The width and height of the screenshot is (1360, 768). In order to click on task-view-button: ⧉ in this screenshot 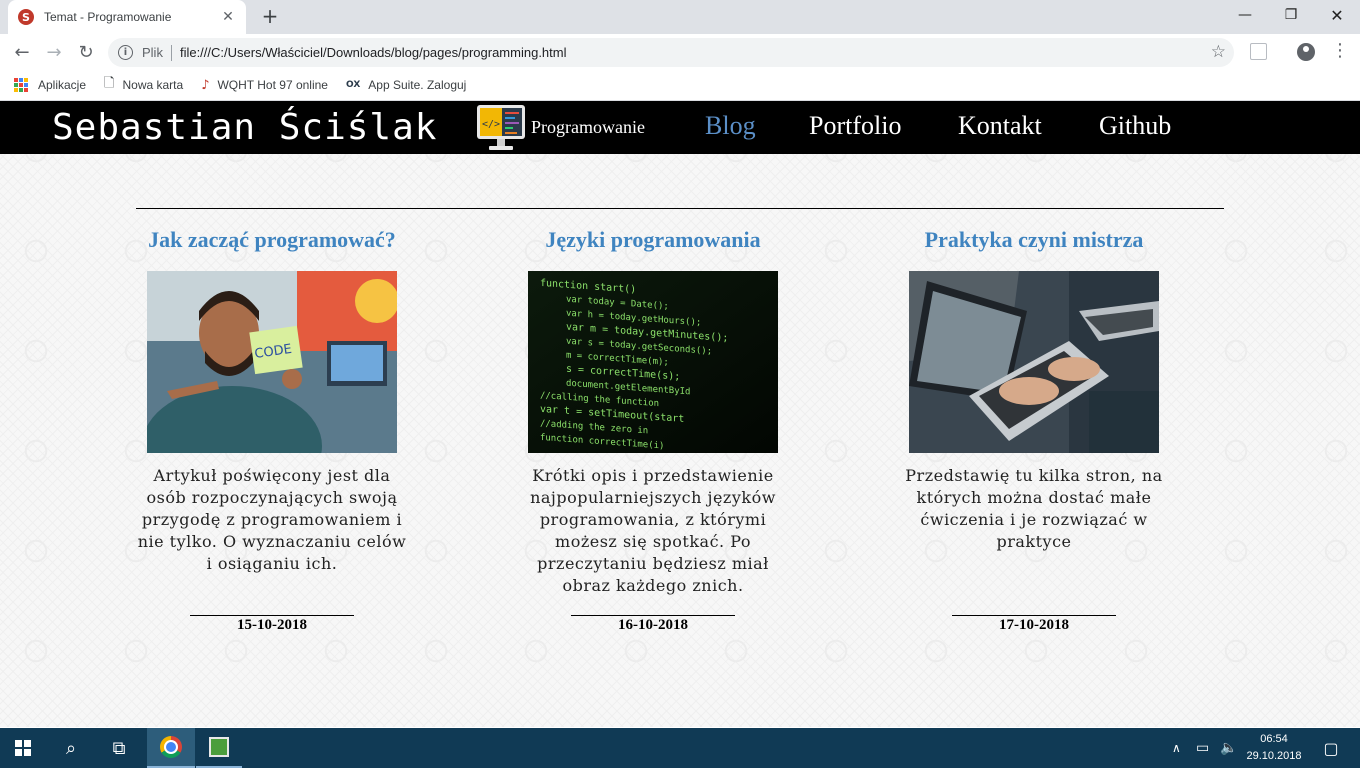, I will do `click(119, 748)`.